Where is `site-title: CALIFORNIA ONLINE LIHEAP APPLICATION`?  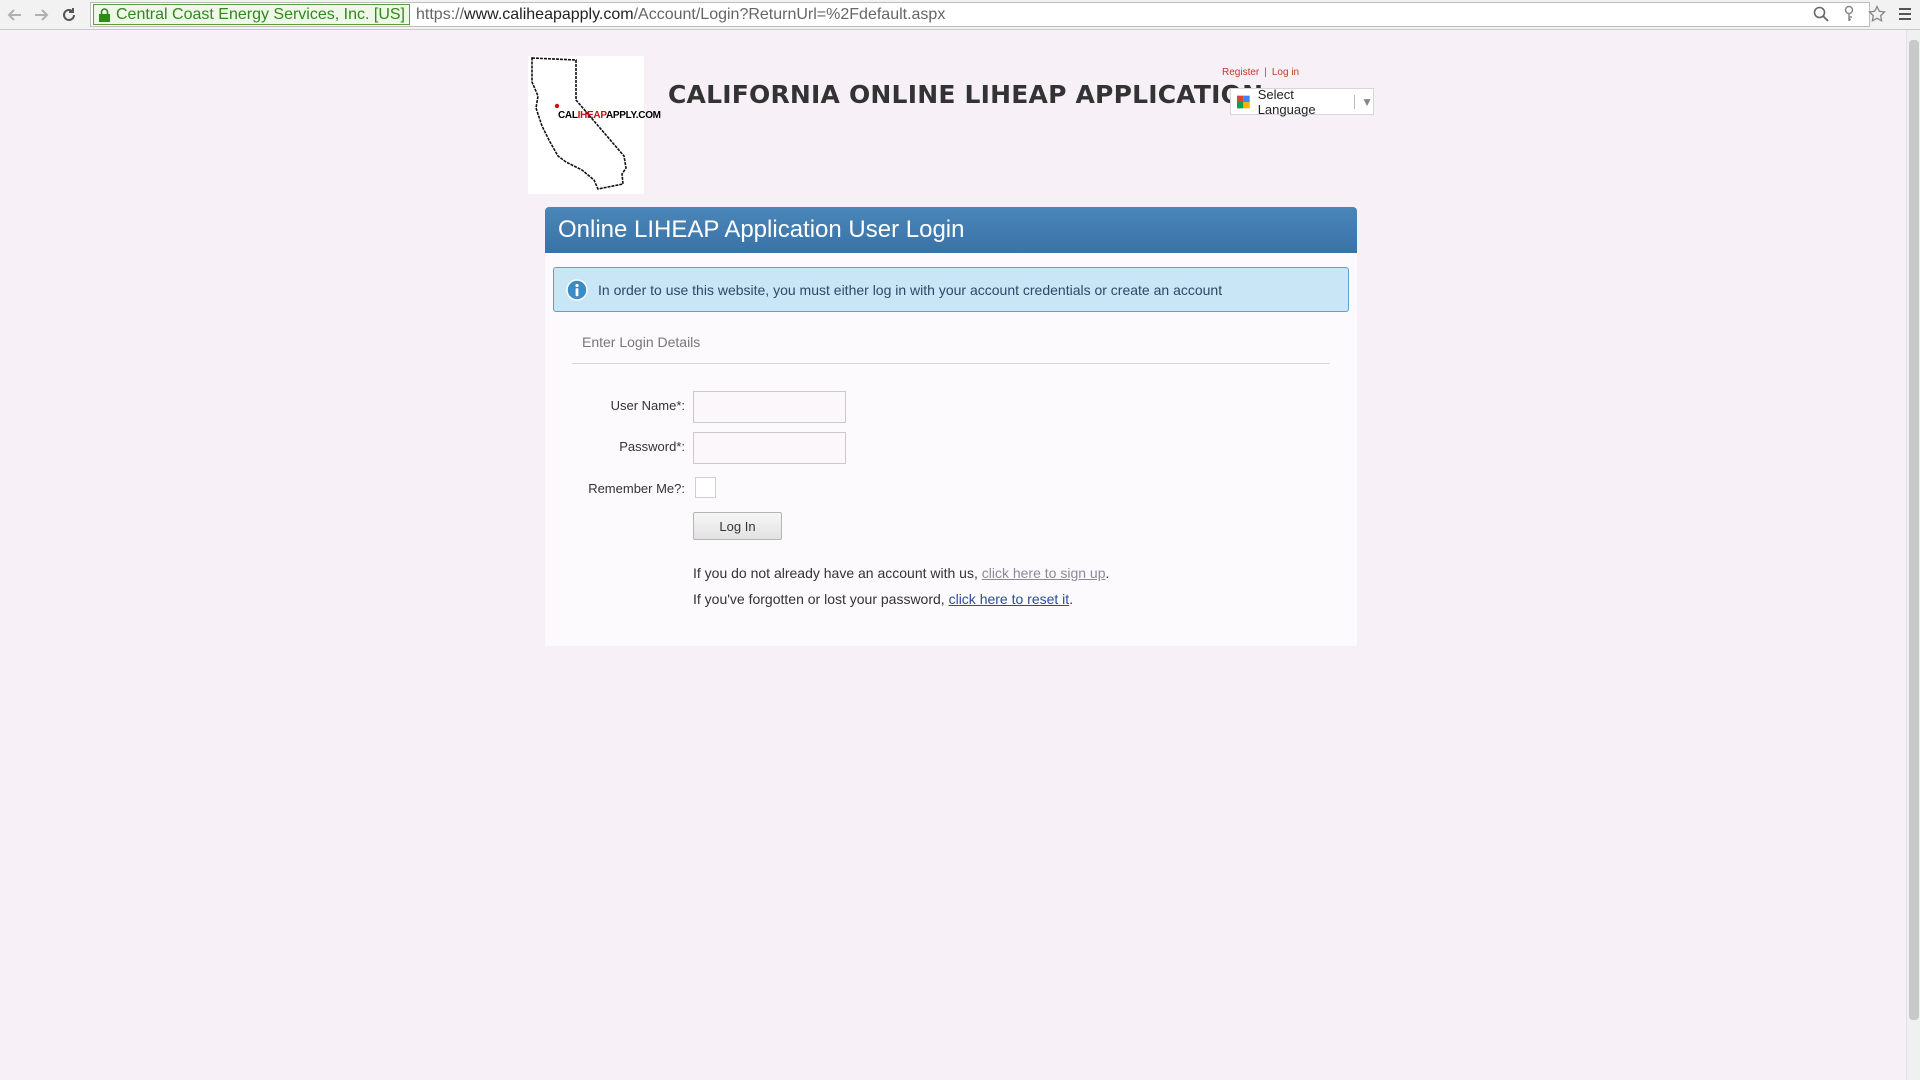
site-title: CALIFORNIA ONLINE LIHEAP APPLICATION is located at coordinates (966, 94).